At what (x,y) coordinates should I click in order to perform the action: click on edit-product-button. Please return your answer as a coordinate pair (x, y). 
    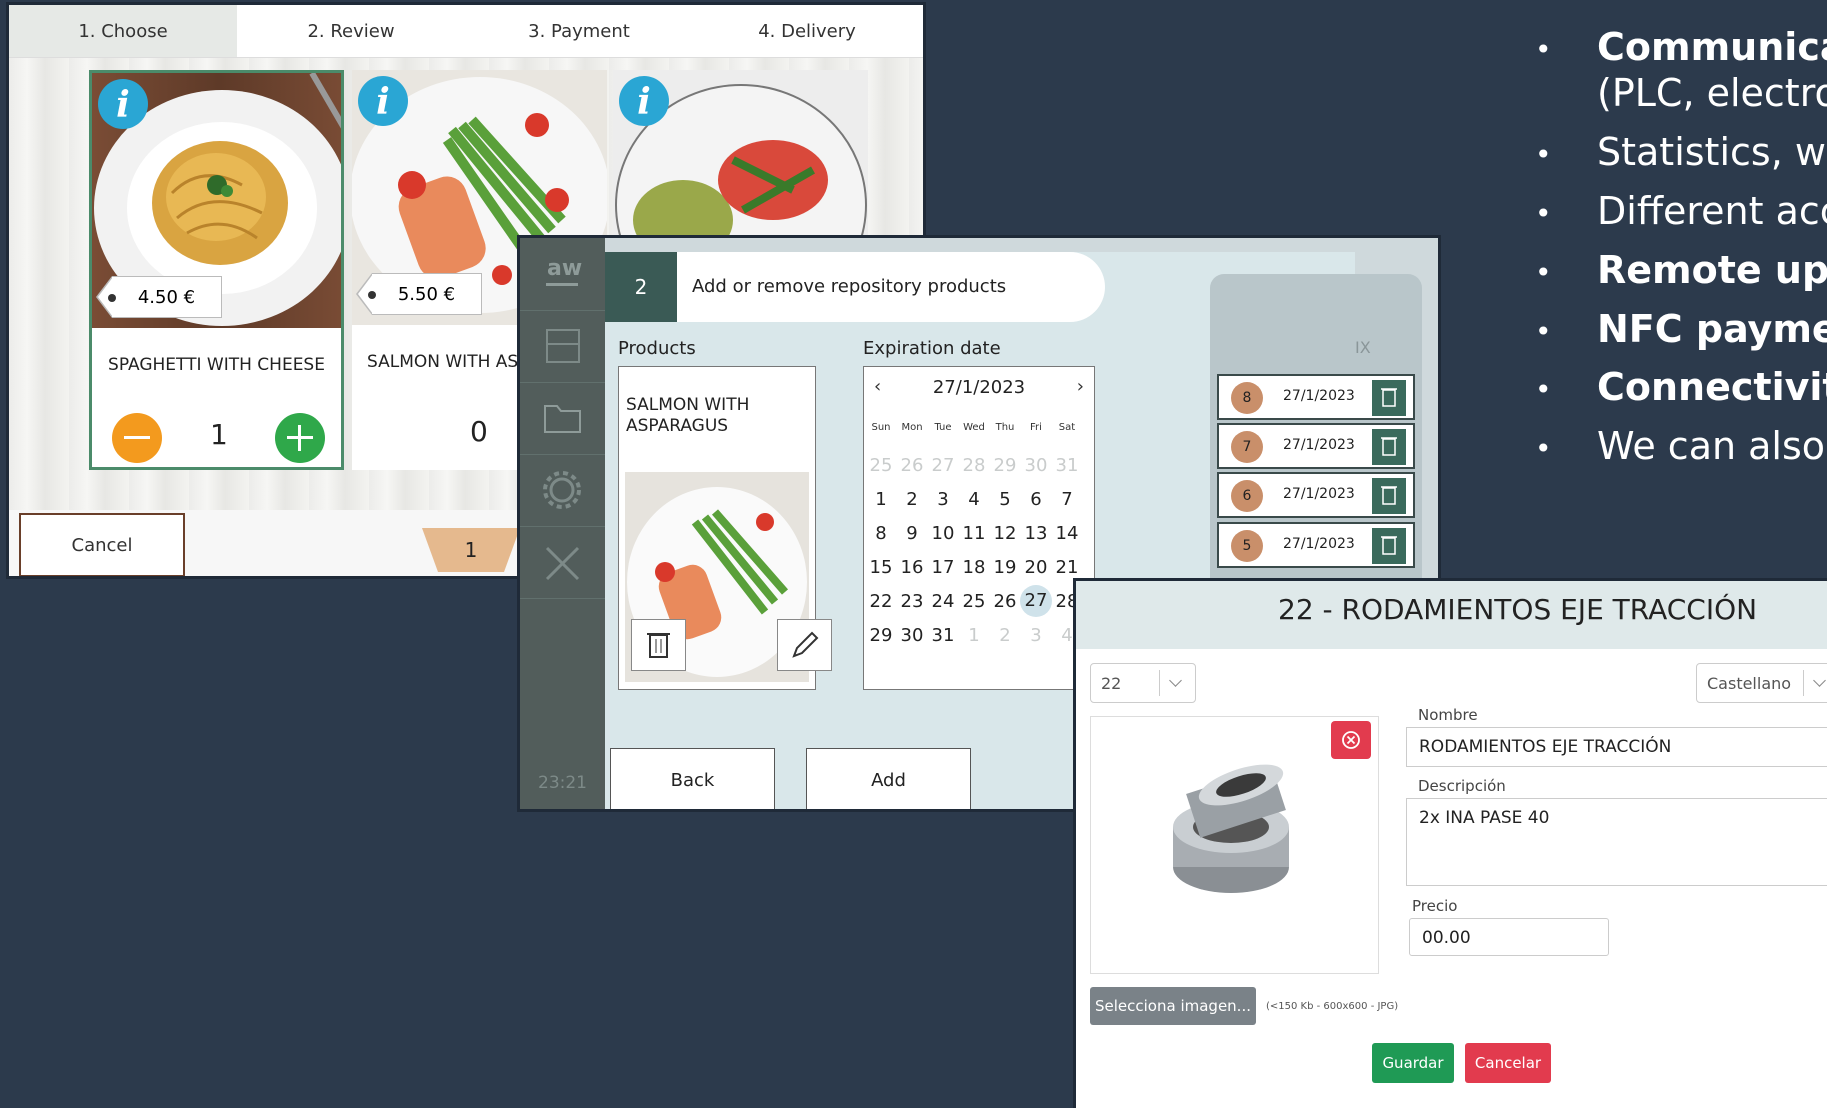
    Looking at the image, I should click on (804, 645).